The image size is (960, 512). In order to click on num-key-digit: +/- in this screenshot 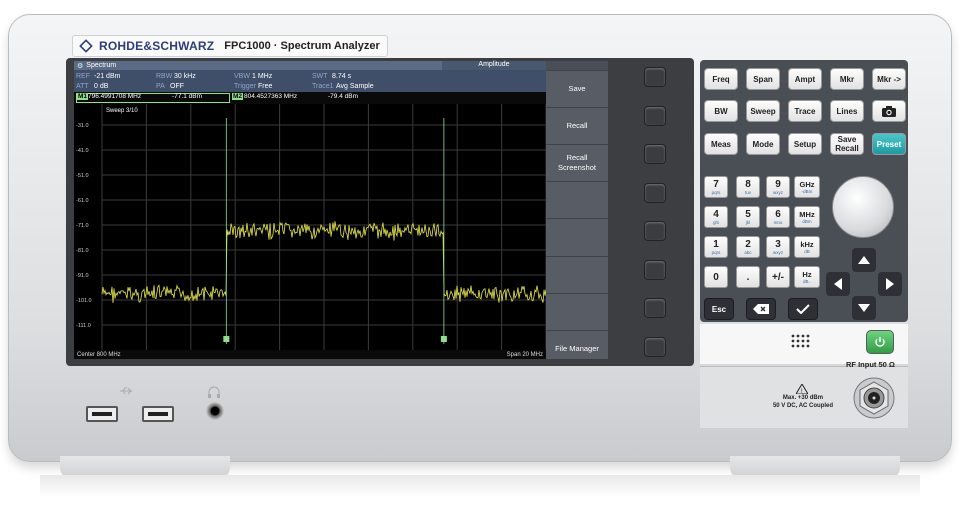, I will do `click(778, 277)`.